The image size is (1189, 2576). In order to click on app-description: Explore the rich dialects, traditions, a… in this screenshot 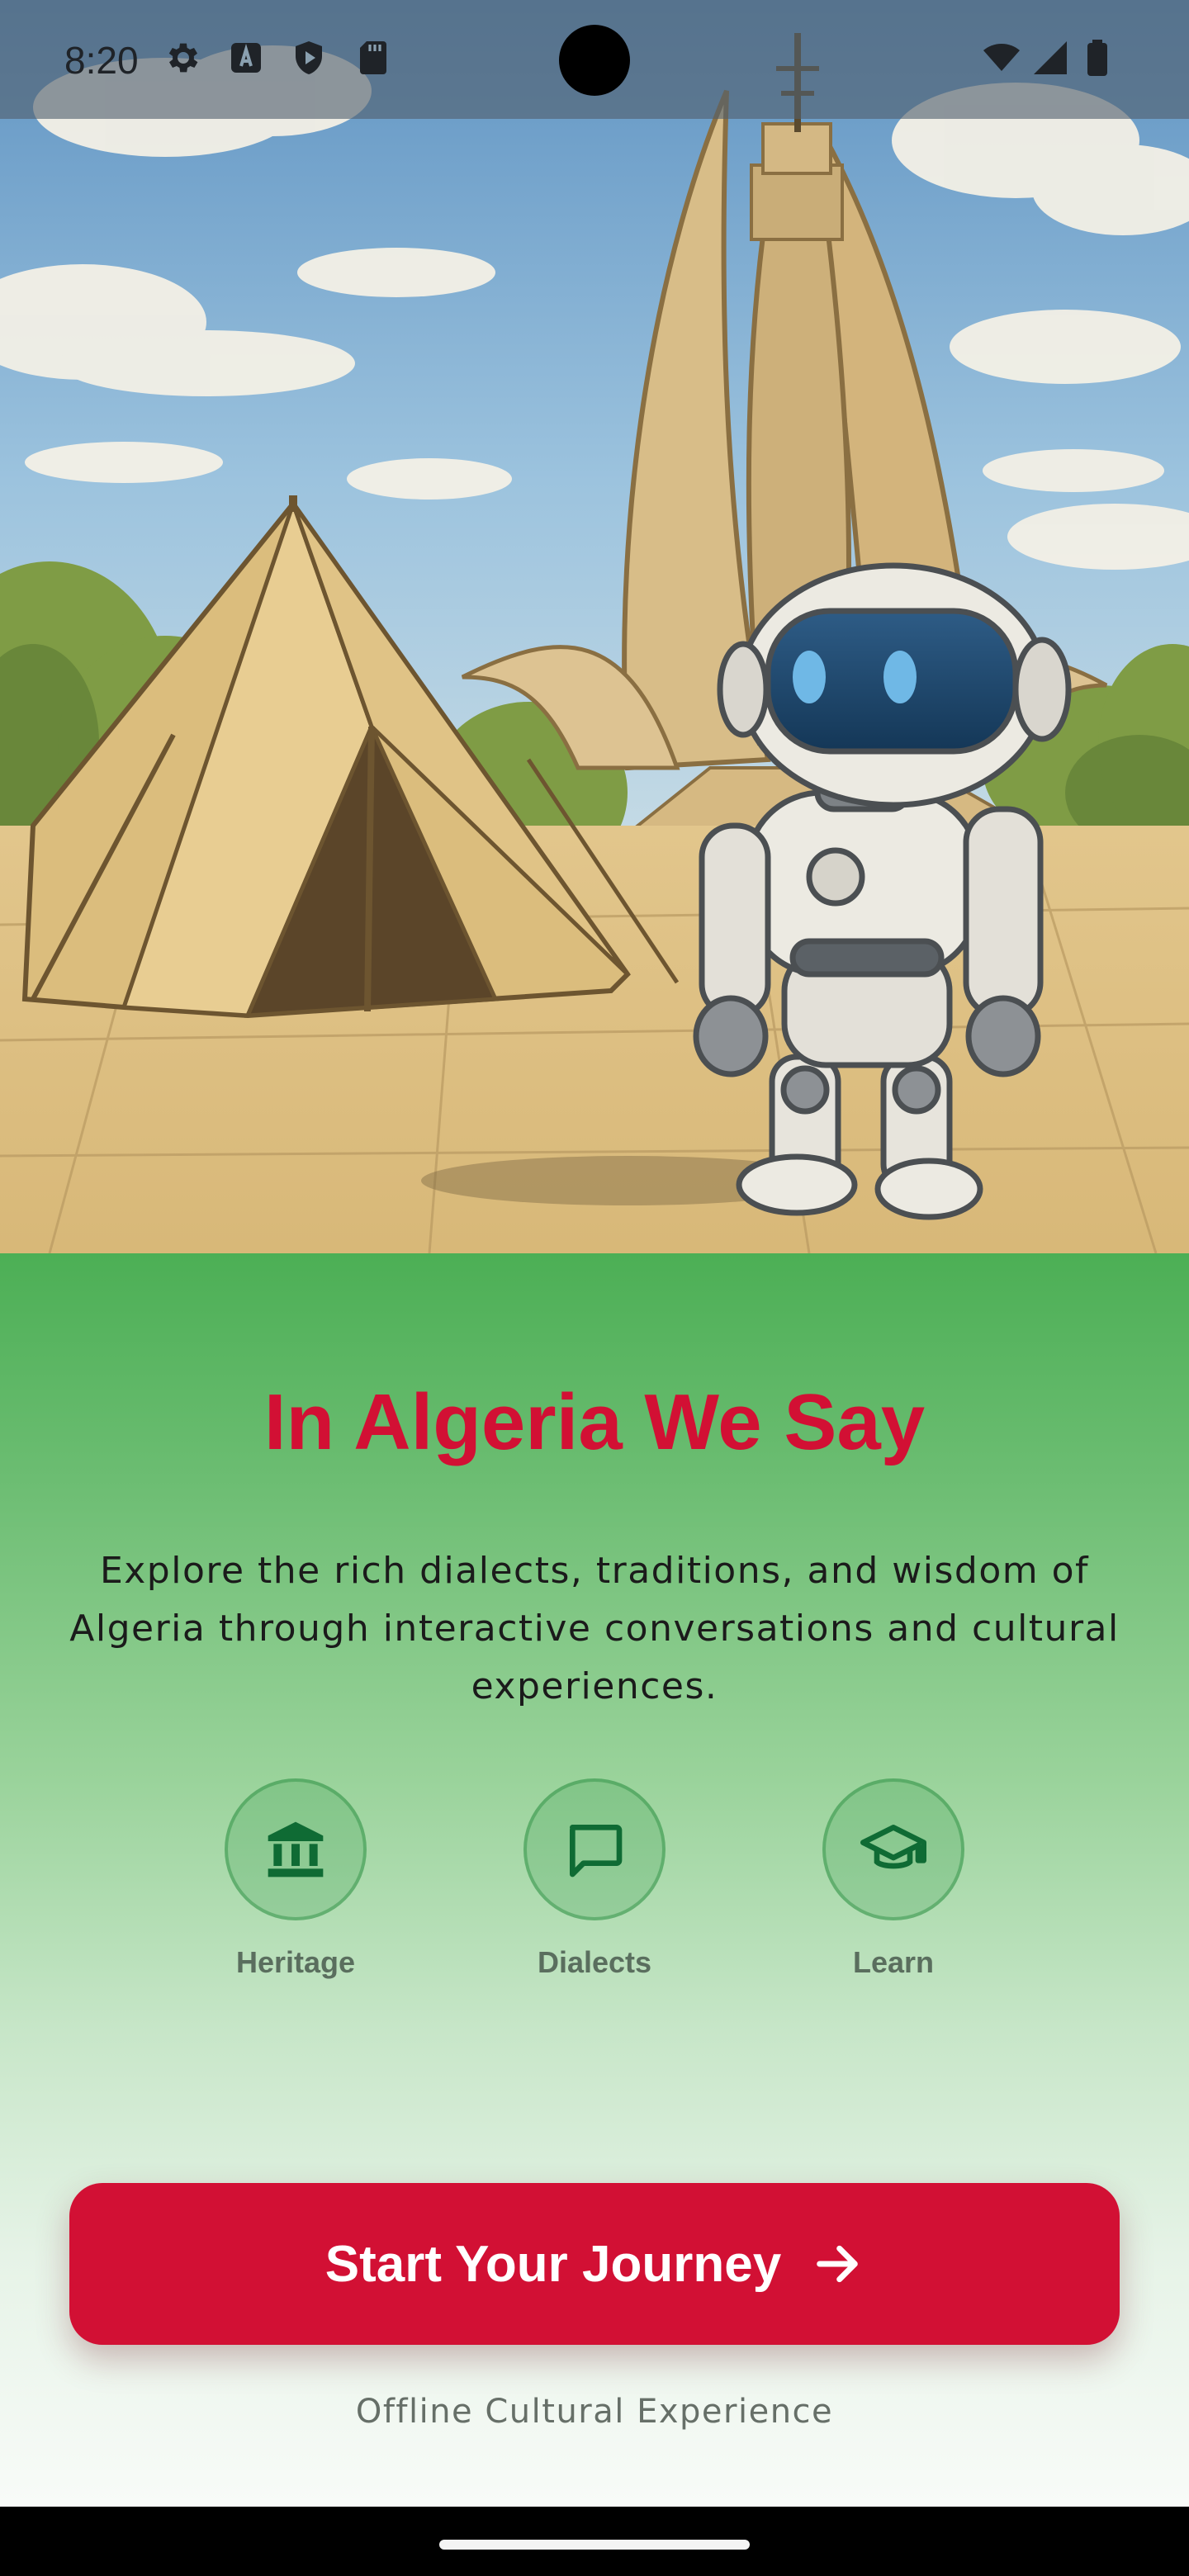, I will do `click(594, 1628)`.